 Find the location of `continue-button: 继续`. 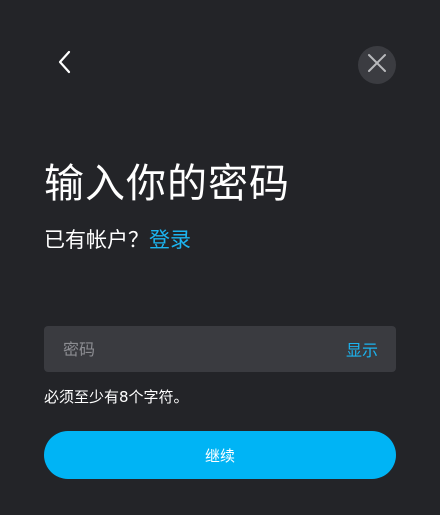

continue-button: 继续 is located at coordinates (220, 455).